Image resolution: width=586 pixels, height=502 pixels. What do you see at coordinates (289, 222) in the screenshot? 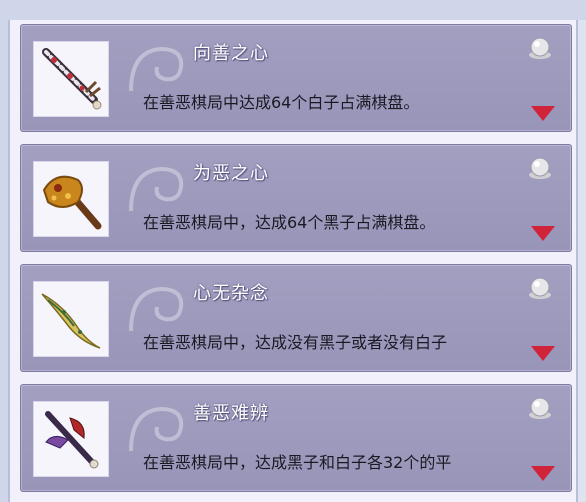
I see `achievement-description: 在善恶棋局中，达成64个黑子占满棋盘。` at bounding box center [289, 222].